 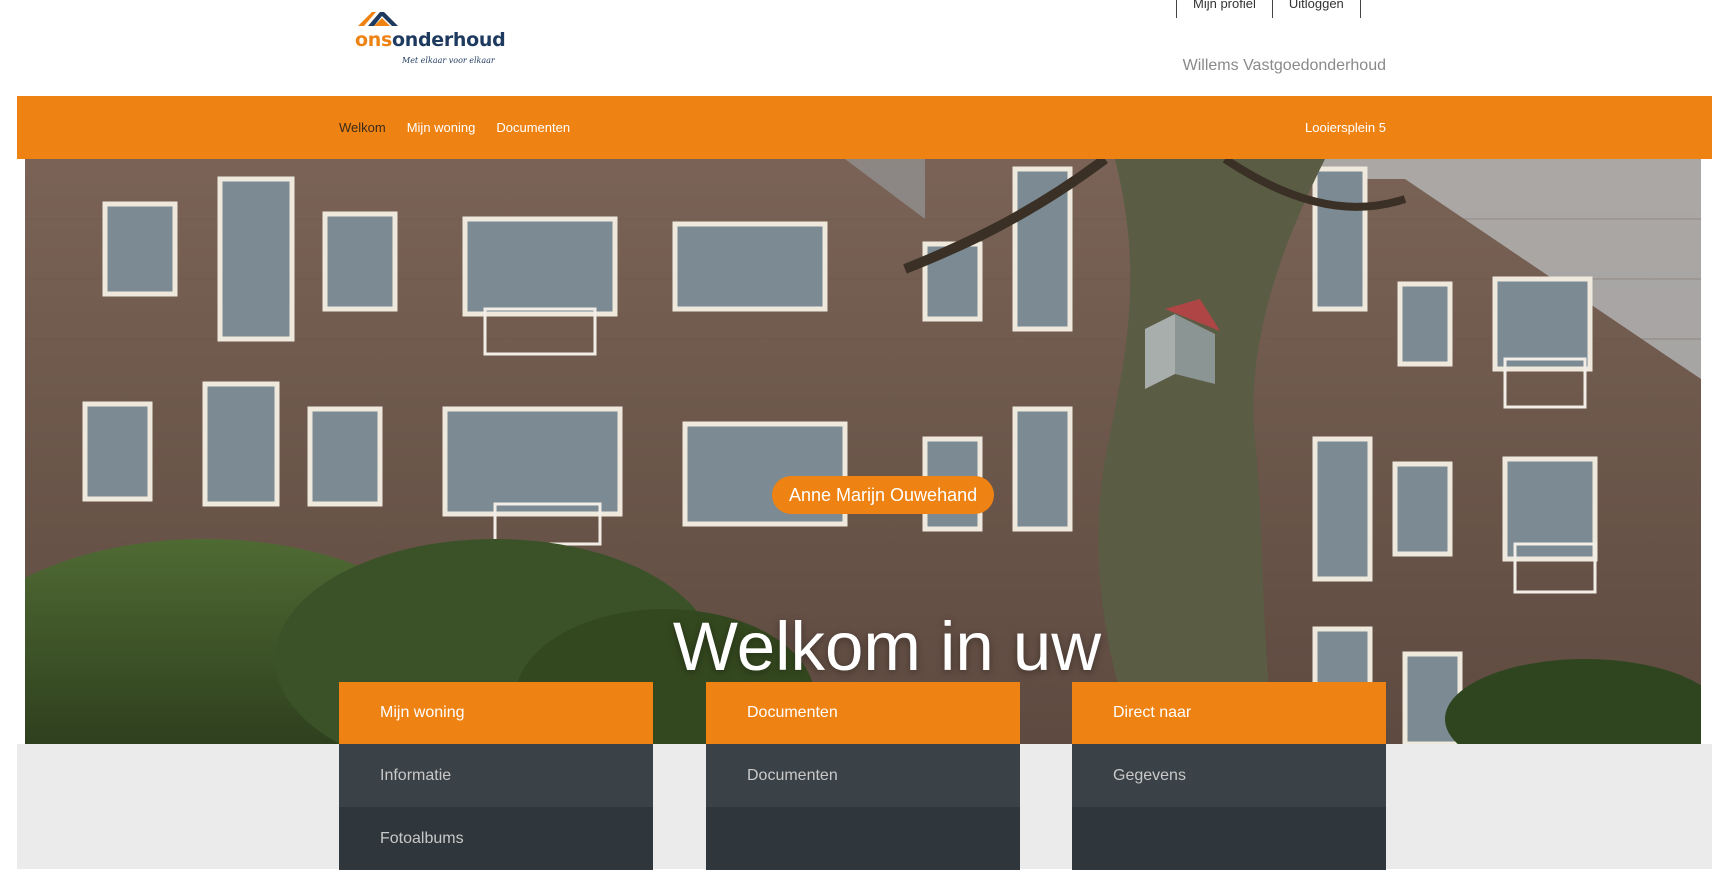 I want to click on nav-address: Looiersplein 5, so click(x=1345, y=127).